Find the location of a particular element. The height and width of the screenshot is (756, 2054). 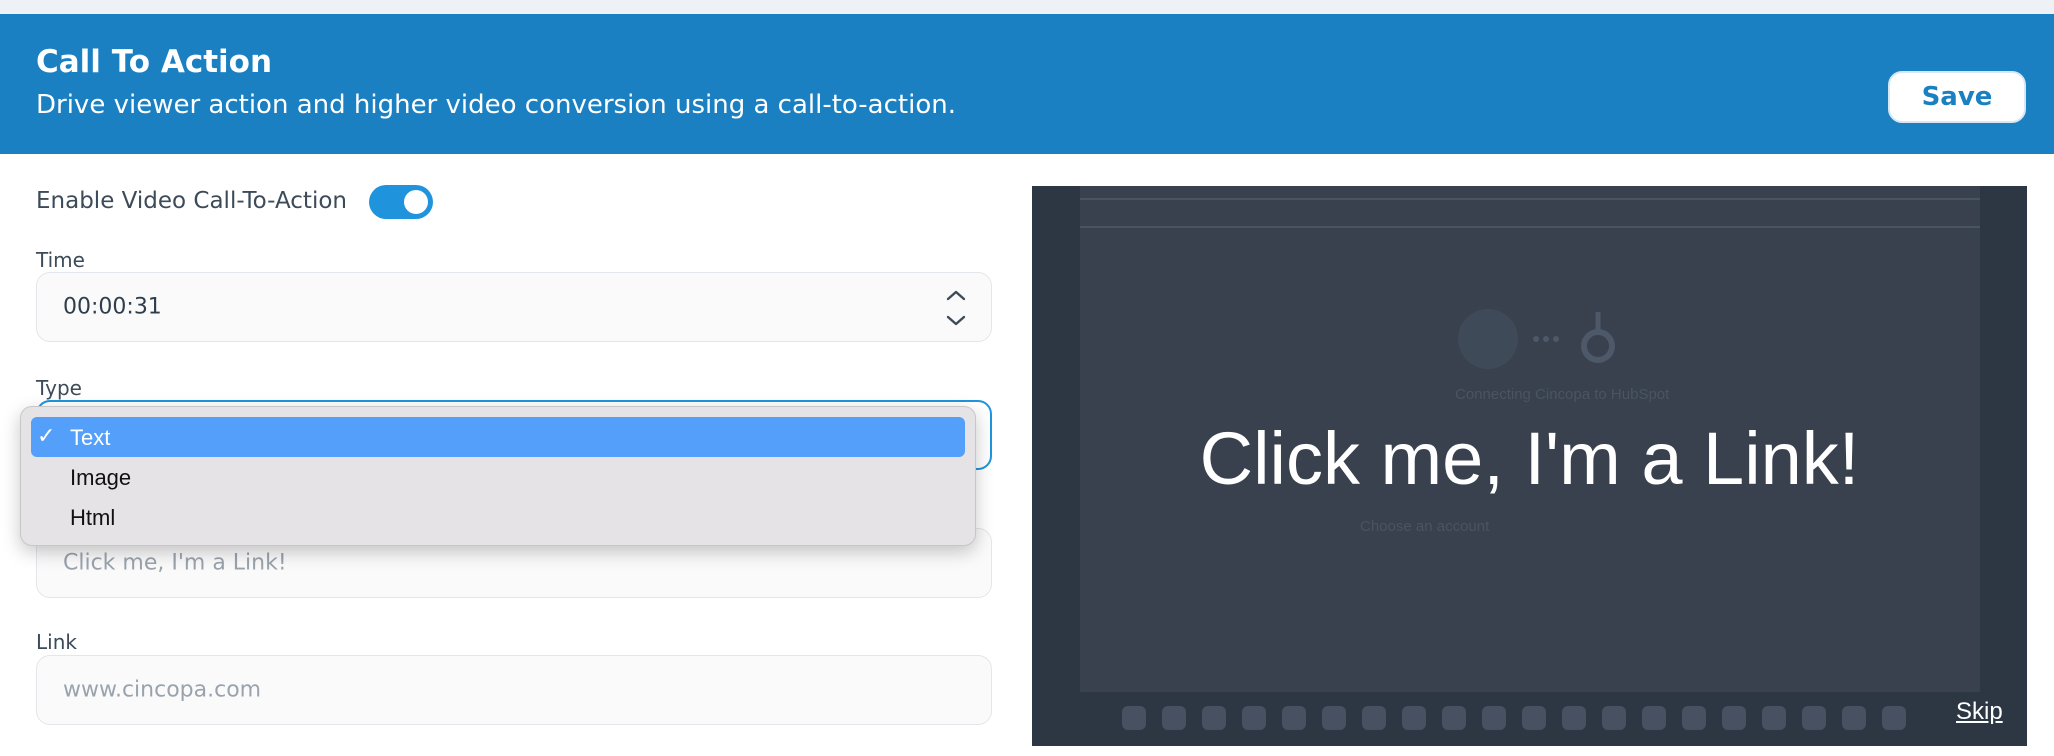

video-frame-dock is located at coordinates (1532, 718).